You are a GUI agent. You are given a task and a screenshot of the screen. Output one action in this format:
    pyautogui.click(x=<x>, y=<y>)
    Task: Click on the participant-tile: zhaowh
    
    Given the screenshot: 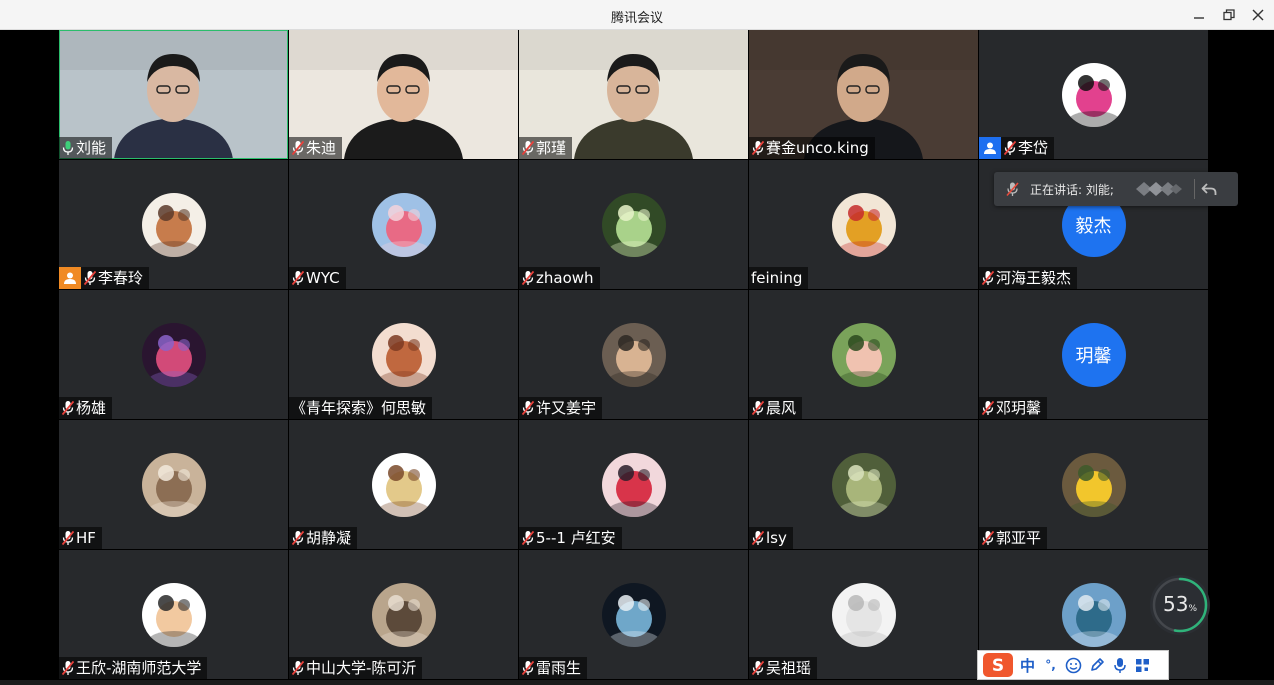 What is the action you would take?
    pyautogui.click(x=633, y=224)
    